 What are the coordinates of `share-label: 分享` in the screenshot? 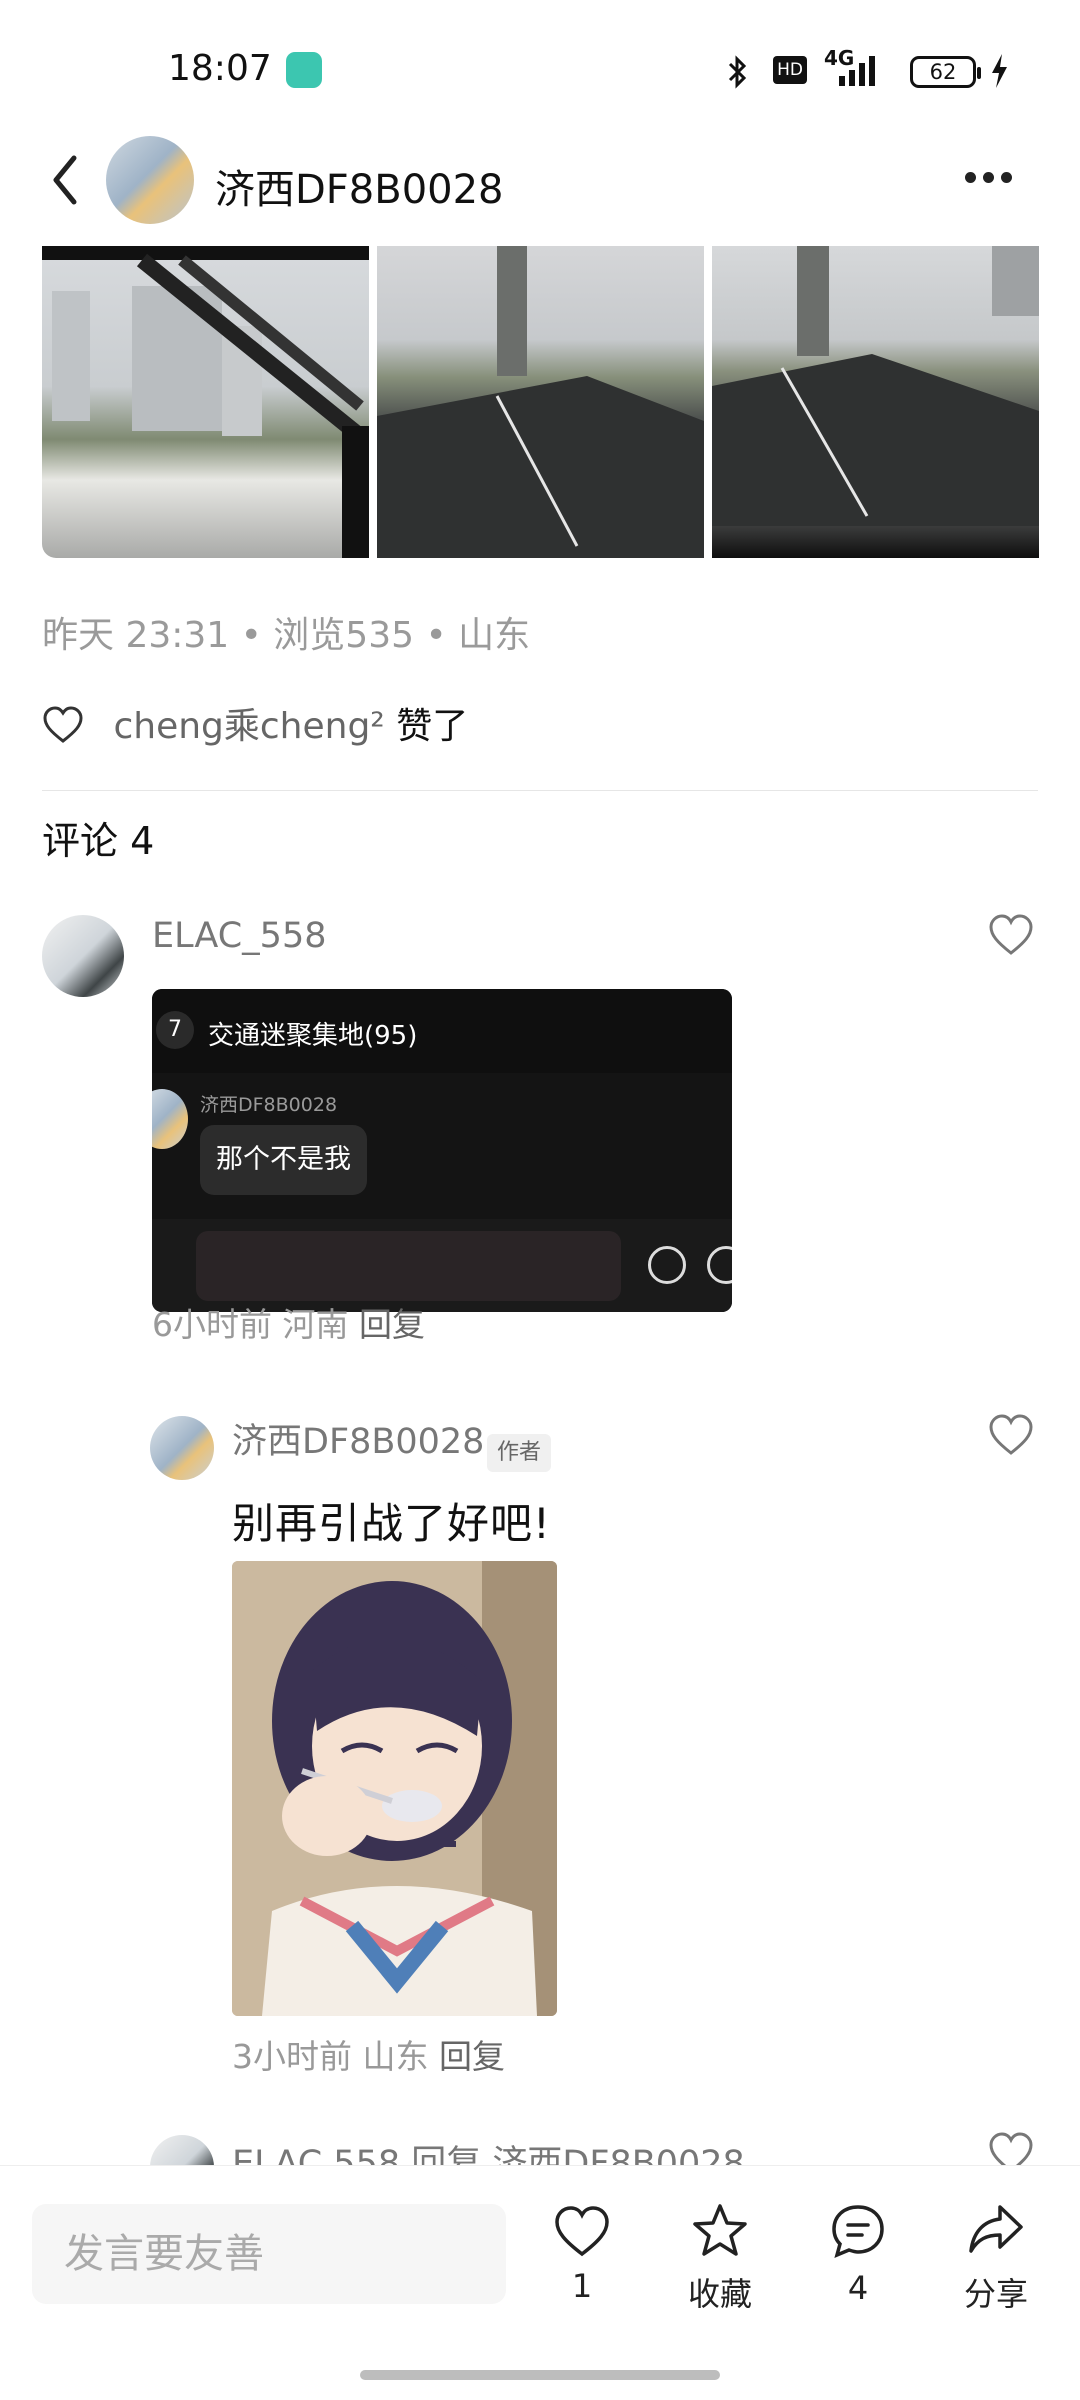 It's located at (995, 2294).